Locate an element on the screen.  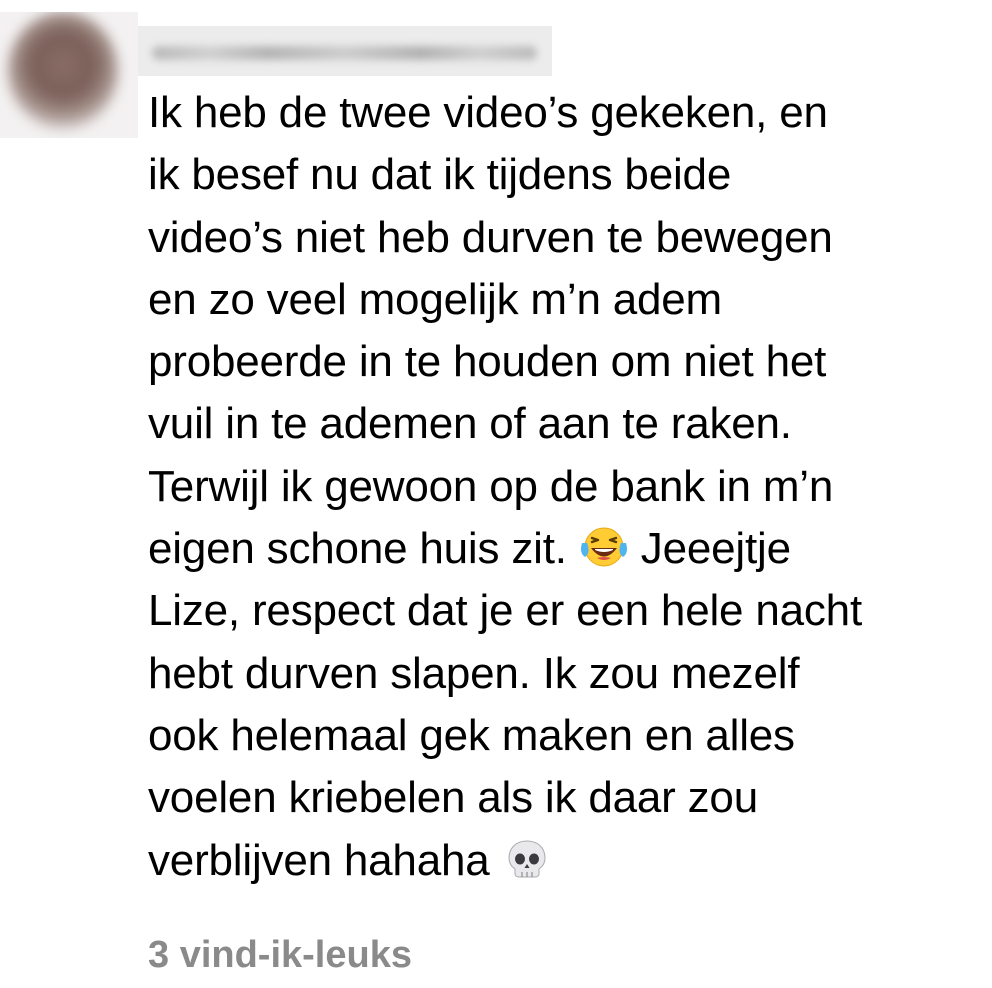
likes-count: 3 vind-ik-leuks is located at coordinates (280, 955).